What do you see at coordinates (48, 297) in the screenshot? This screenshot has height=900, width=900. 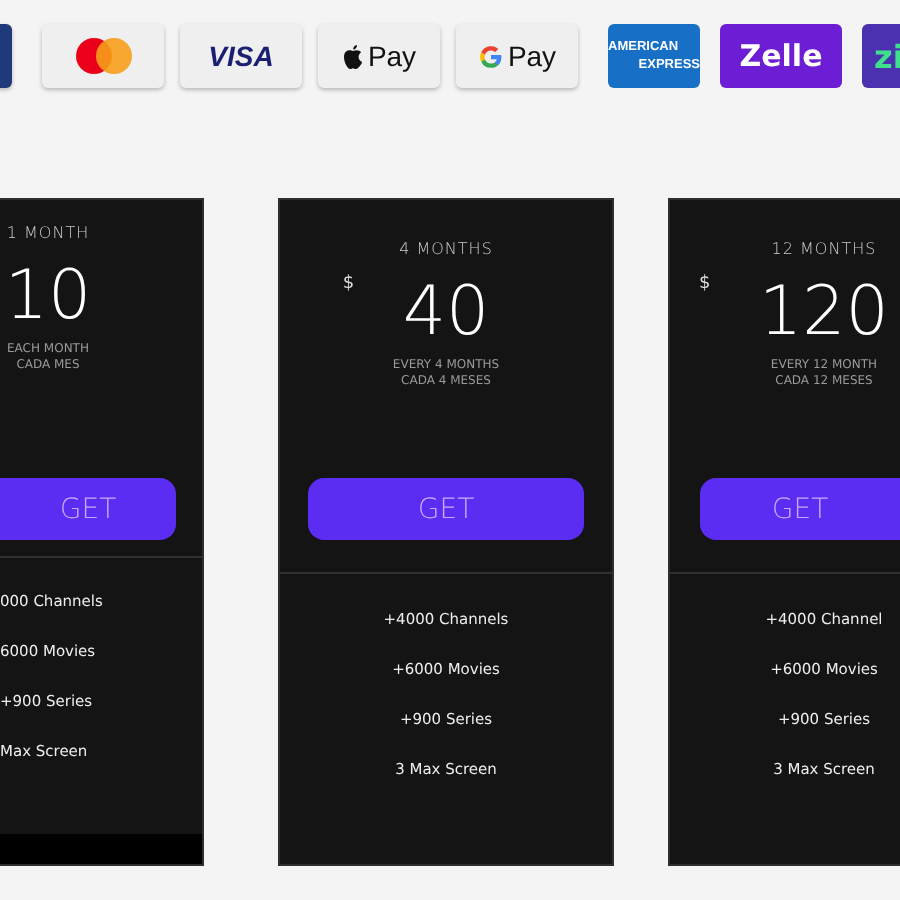 I see `plan-price: 10` at bounding box center [48, 297].